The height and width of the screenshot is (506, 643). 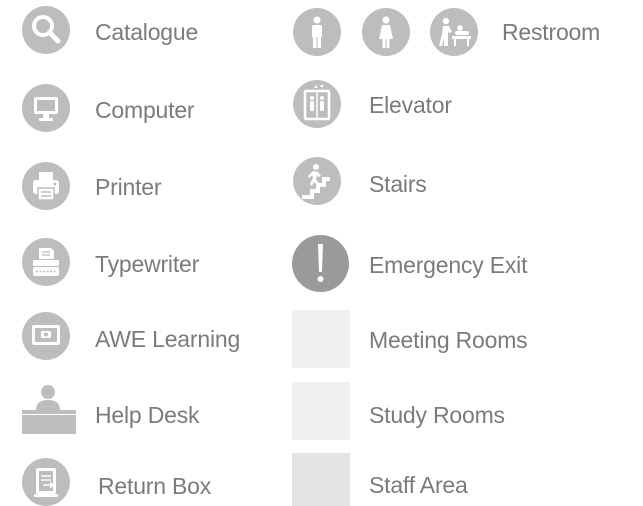 What do you see at coordinates (437, 415) in the screenshot?
I see `legend-label: Study Rooms` at bounding box center [437, 415].